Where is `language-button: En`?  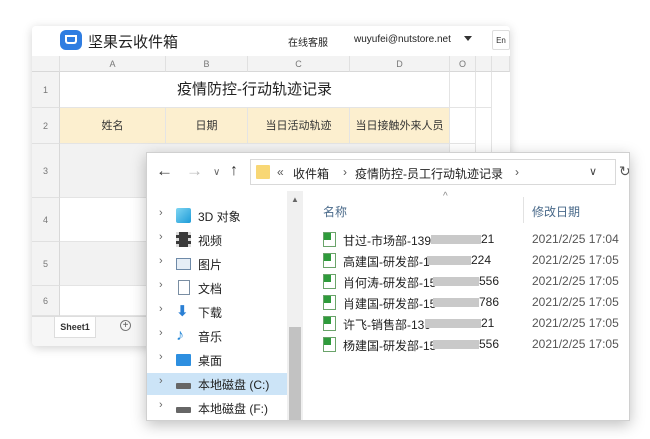 language-button: En is located at coordinates (501, 40).